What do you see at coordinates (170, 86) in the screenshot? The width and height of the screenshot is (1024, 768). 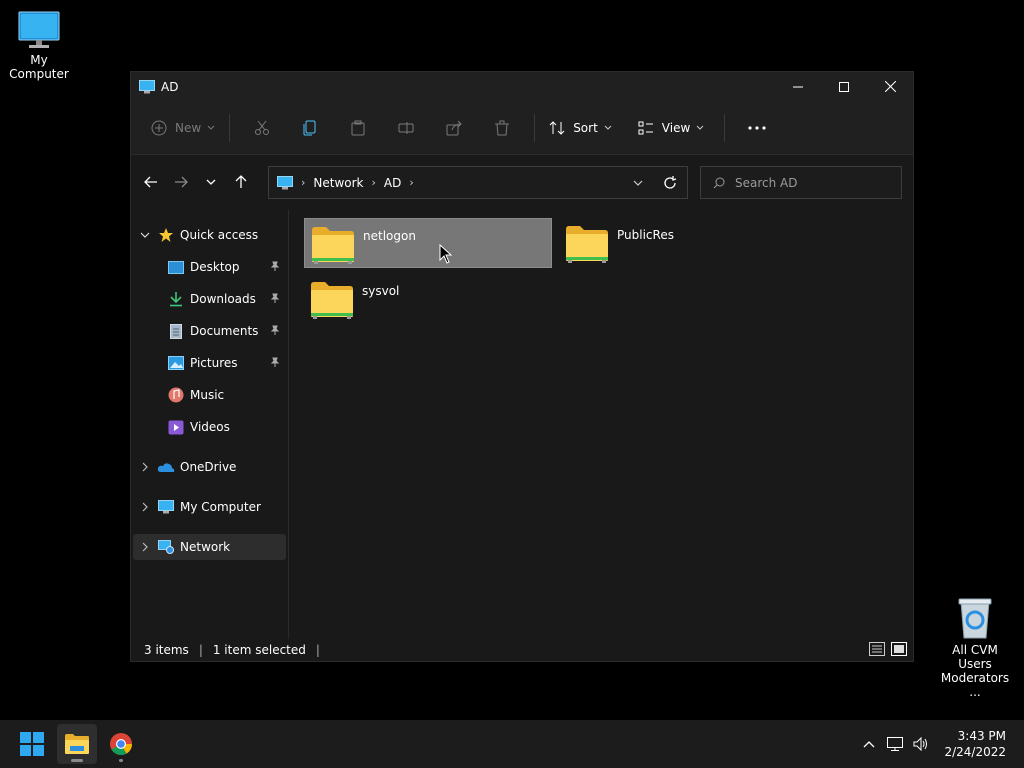 I see `window-title: AD` at bounding box center [170, 86].